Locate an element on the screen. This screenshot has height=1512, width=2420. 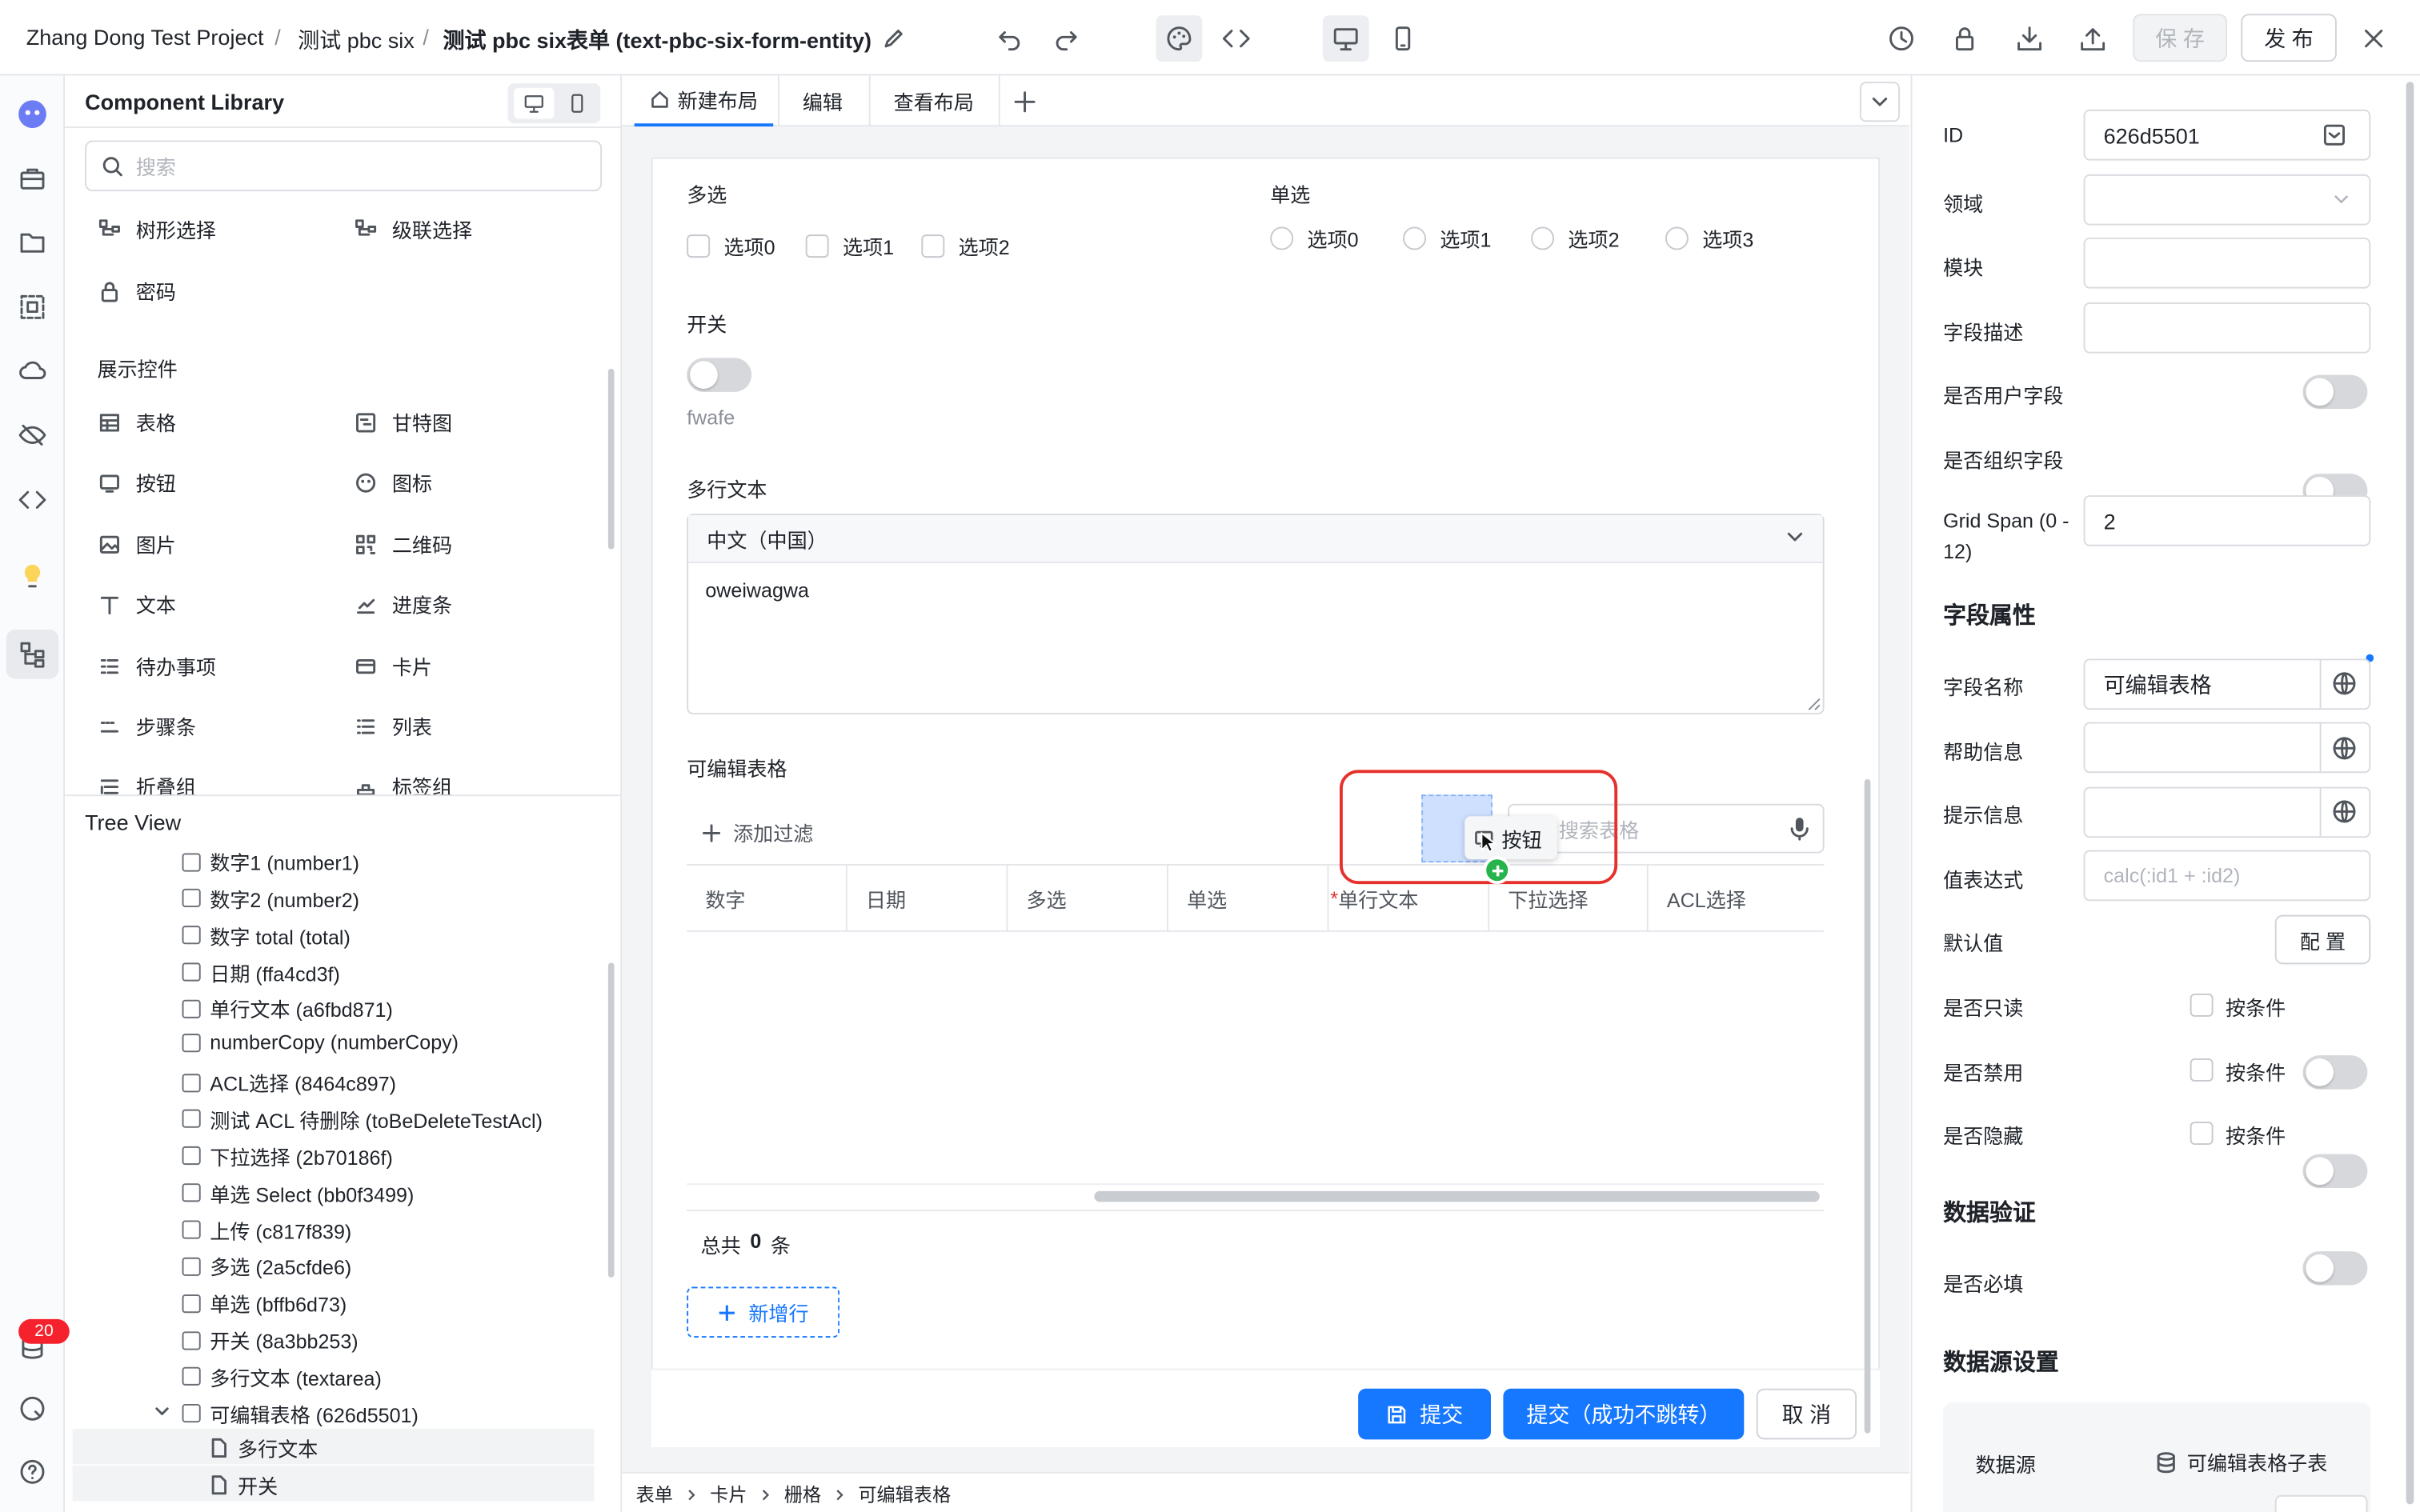
tree-item: 单行文本 (a6fbd871) is located at coordinates (287, 1009).